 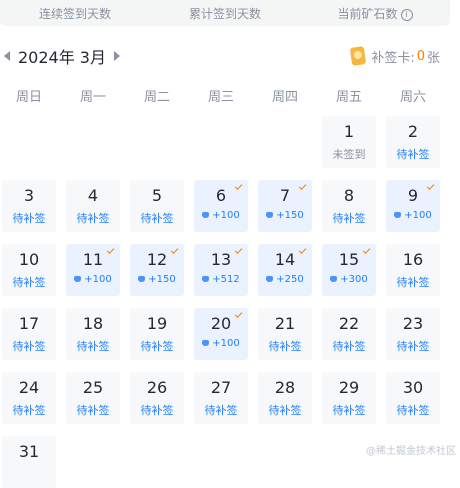 I want to click on reward-amount: +300, so click(x=354, y=279).